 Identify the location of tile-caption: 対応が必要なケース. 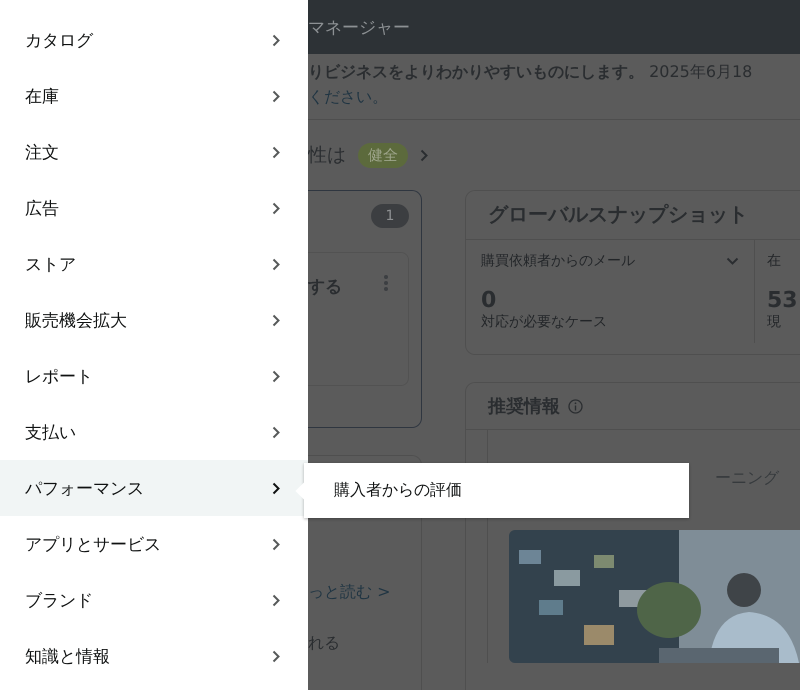
(544, 322).